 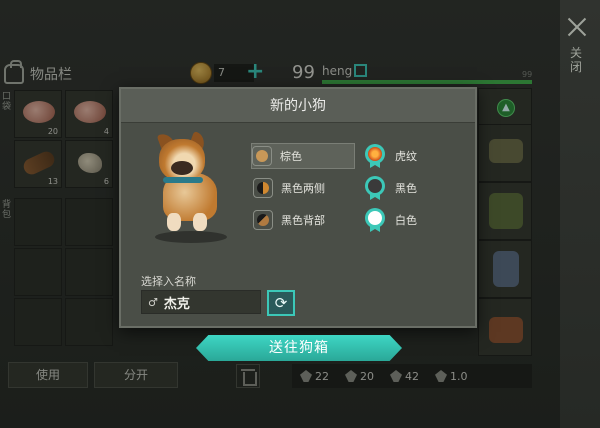 I want to click on refresh-name-button: ⟳, so click(x=281, y=303).